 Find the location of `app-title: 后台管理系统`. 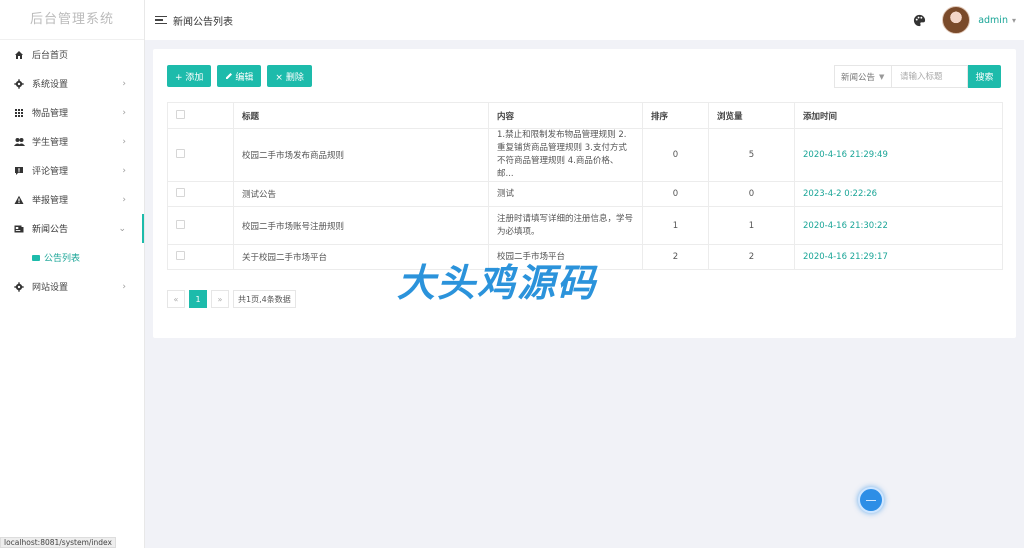

app-title: 后台管理系统 is located at coordinates (72, 20).